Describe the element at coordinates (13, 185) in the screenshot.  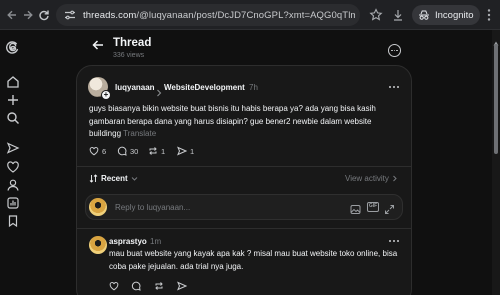
I see `profile-icon` at that location.